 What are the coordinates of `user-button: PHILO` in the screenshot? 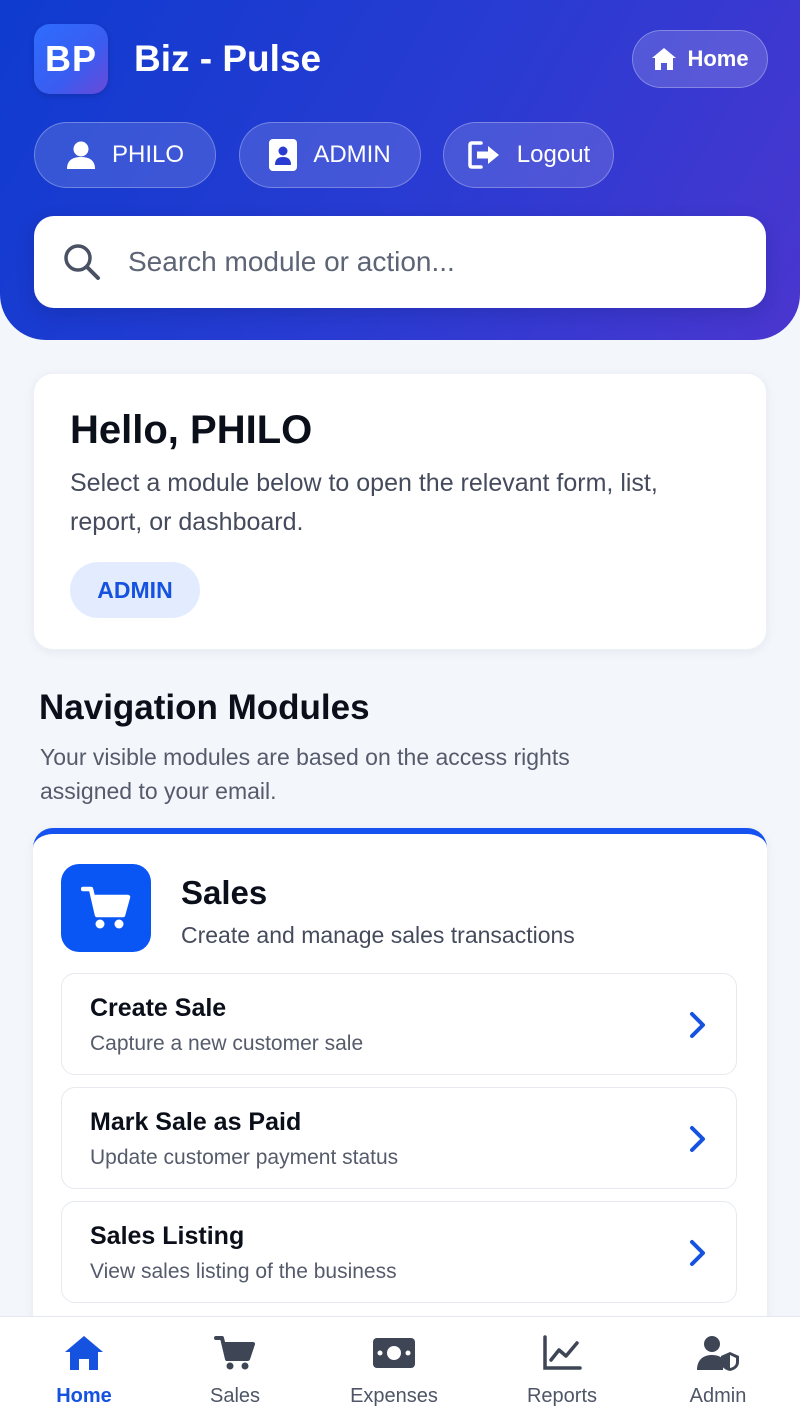 It's located at (125, 155).